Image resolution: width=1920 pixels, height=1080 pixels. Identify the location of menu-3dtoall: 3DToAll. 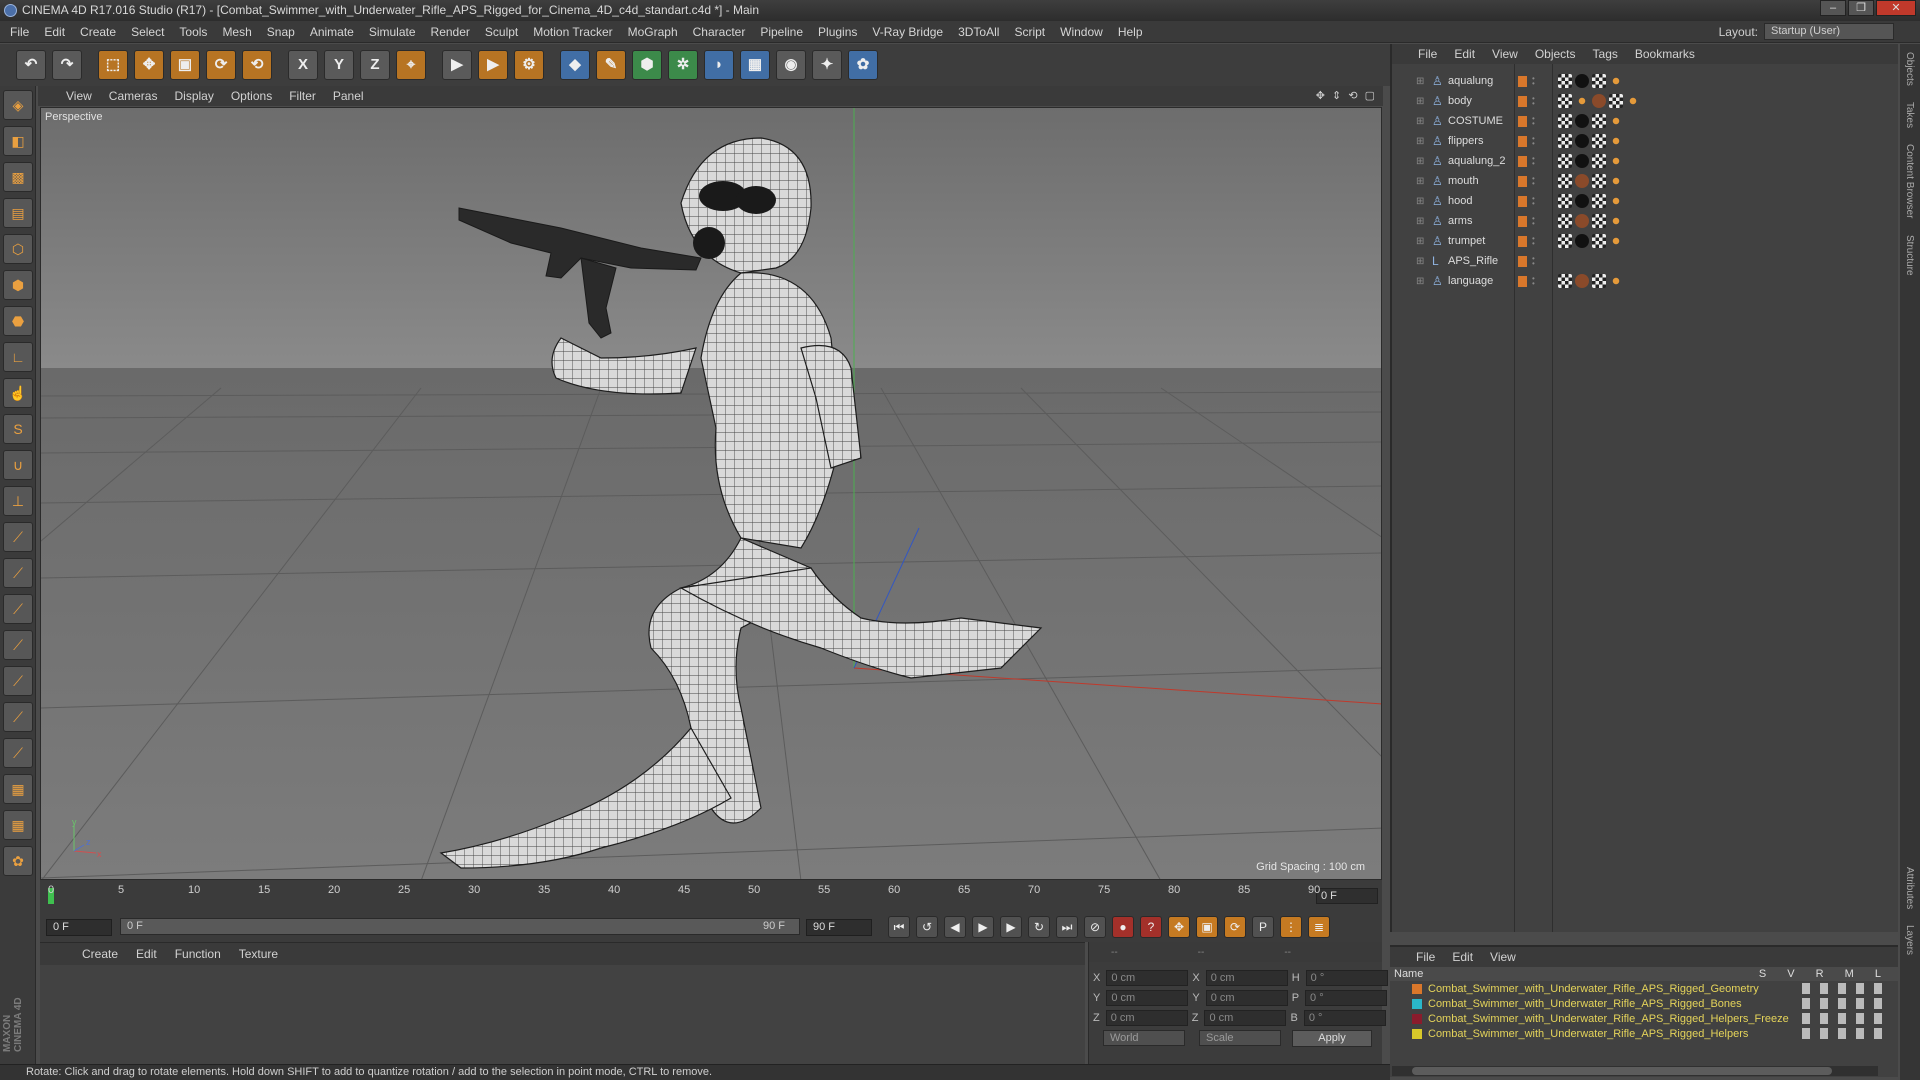
(978, 32).